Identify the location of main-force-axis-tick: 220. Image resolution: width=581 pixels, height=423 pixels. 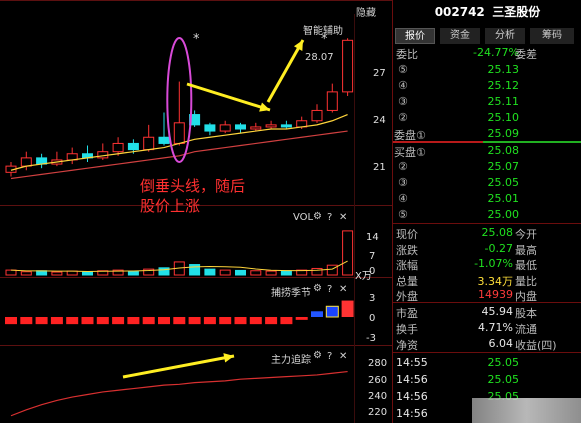
(378, 412).